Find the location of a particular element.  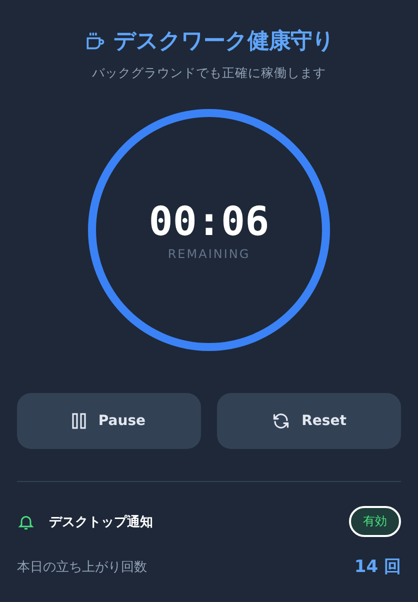

stats-value: 14 回 is located at coordinates (377, 567).